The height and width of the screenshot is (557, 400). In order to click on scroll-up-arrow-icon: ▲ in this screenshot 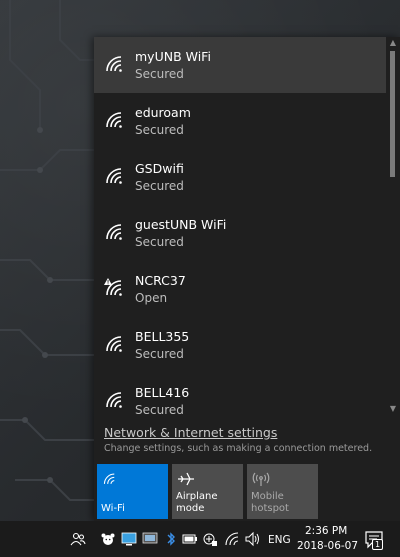, I will do `click(393, 43)`.